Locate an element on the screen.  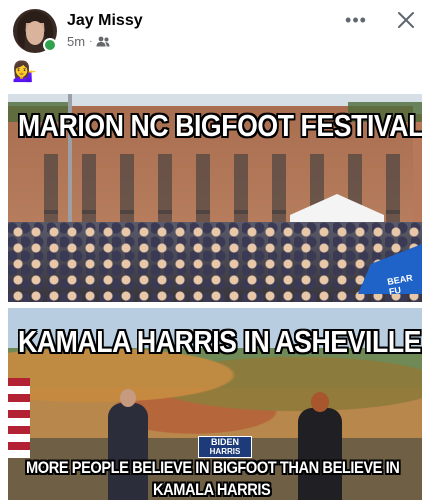
author-name: Jay Missy is located at coordinates (105, 21).